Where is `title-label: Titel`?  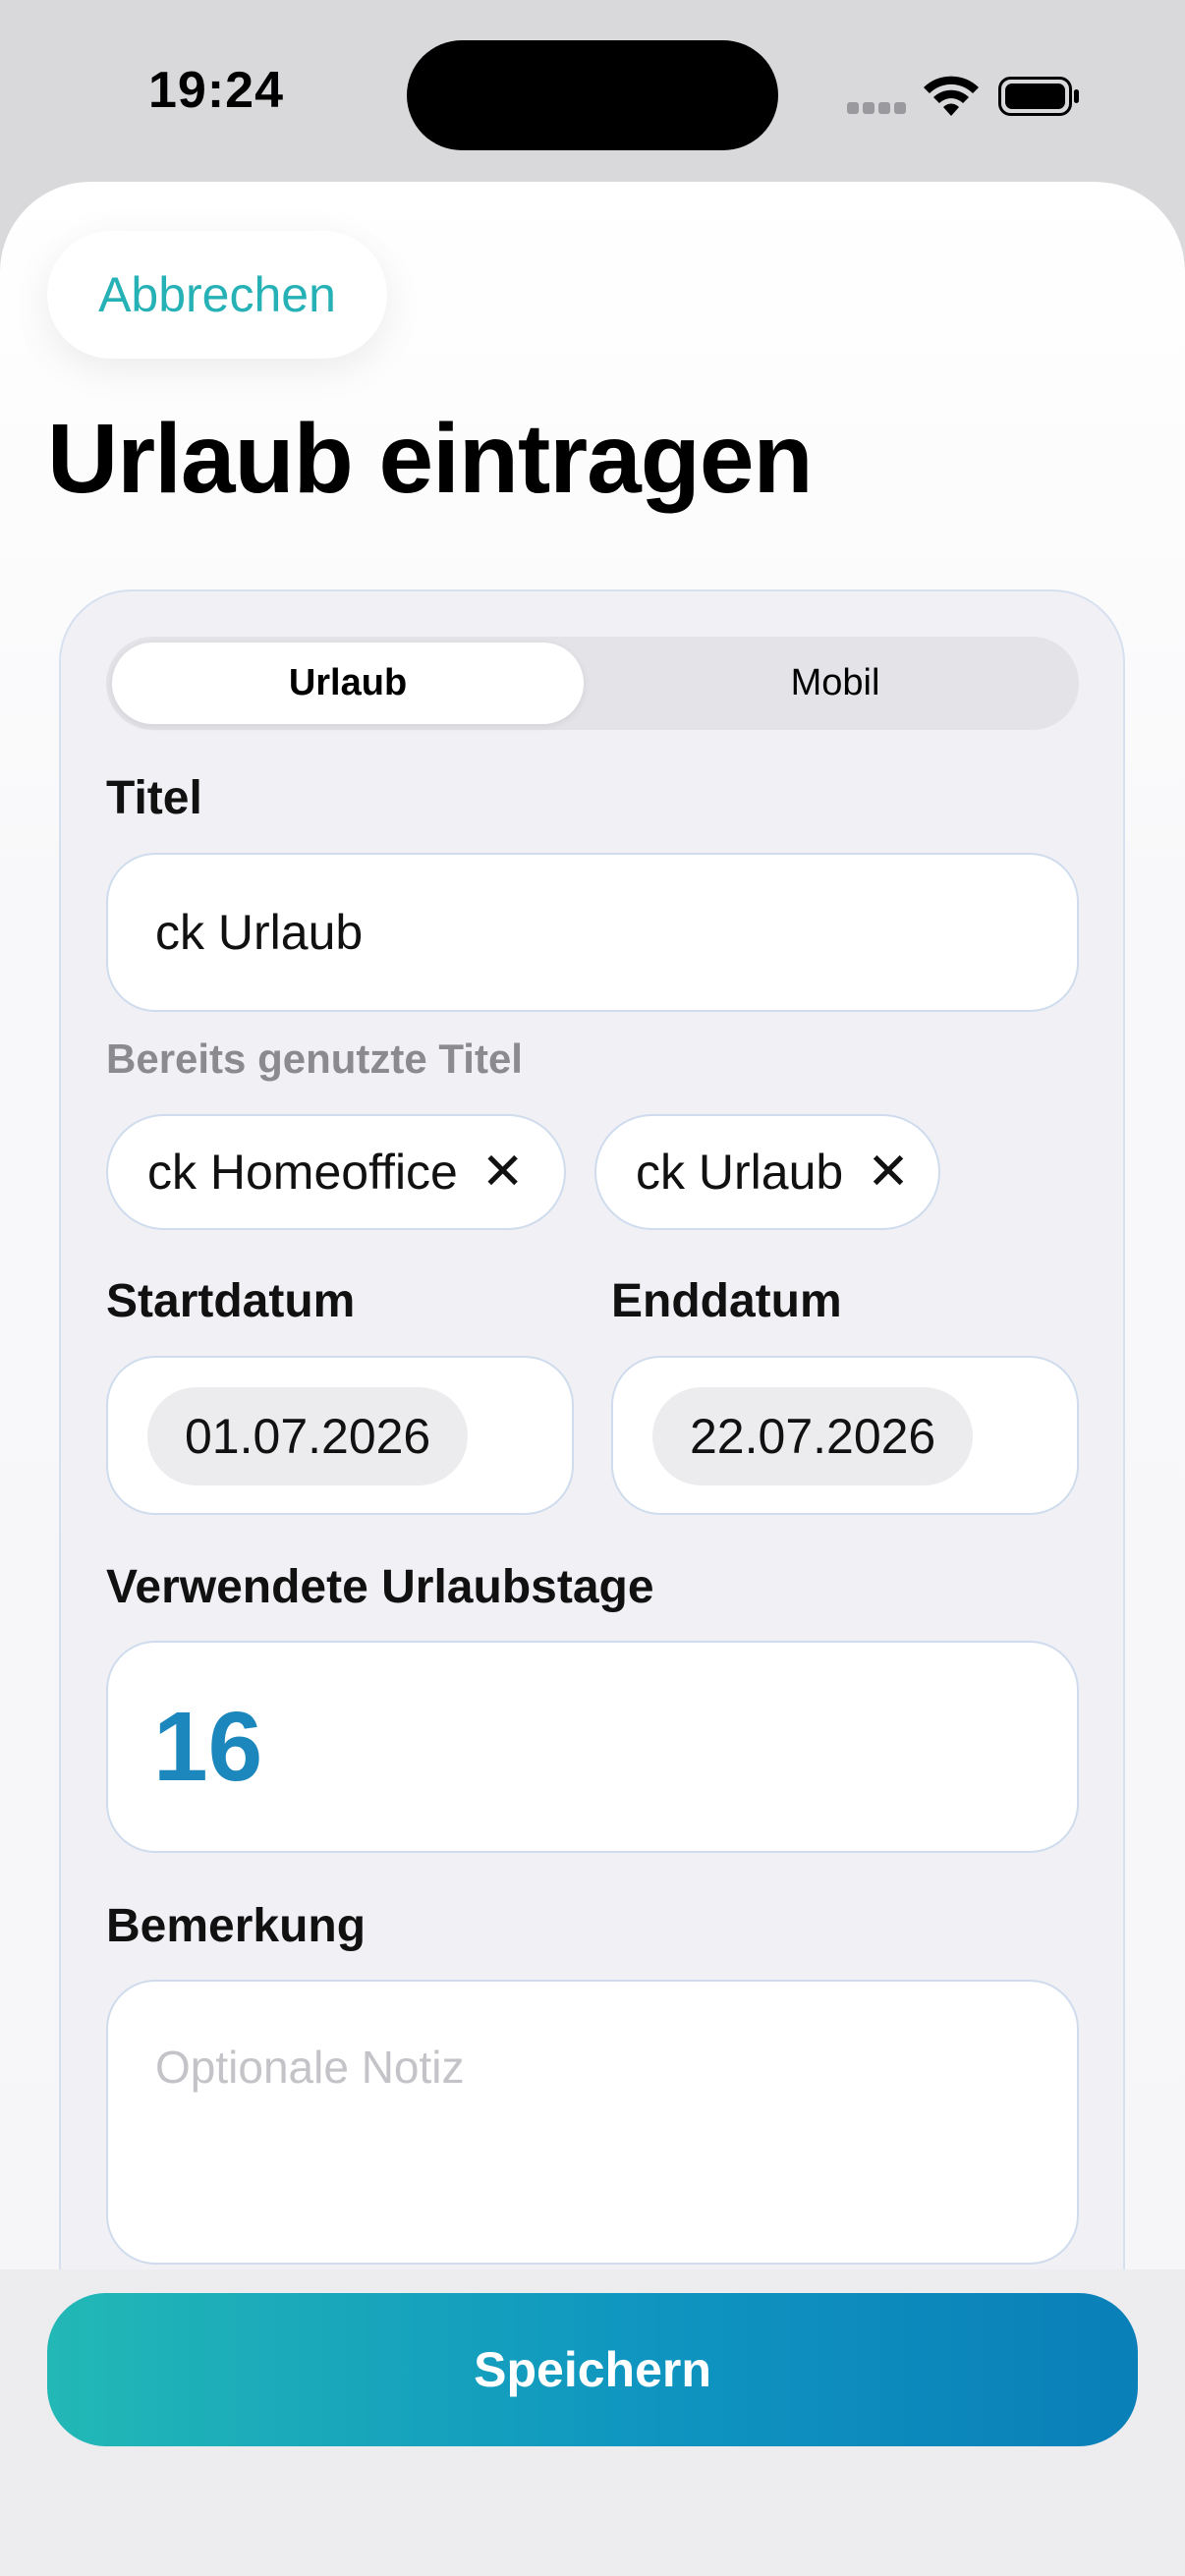 title-label: Titel is located at coordinates (154, 798).